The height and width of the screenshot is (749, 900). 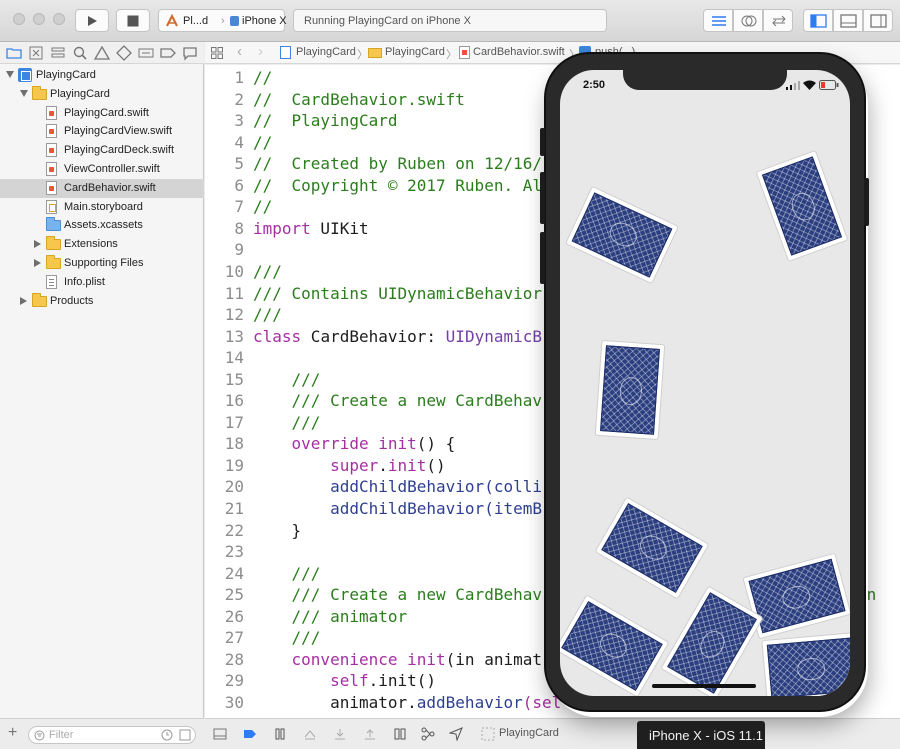 What do you see at coordinates (234, 271) in the screenshot?
I see `line-number: 10` at bounding box center [234, 271].